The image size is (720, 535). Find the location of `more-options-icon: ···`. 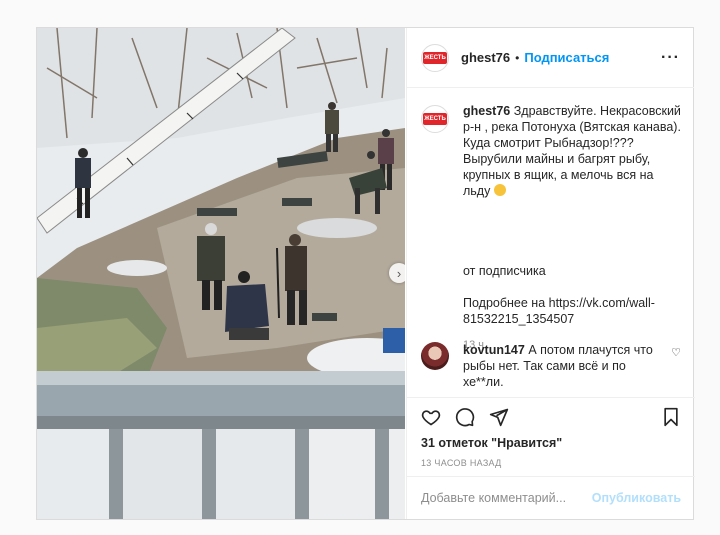

more-options-icon: ··· is located at coordinates (670, 58).